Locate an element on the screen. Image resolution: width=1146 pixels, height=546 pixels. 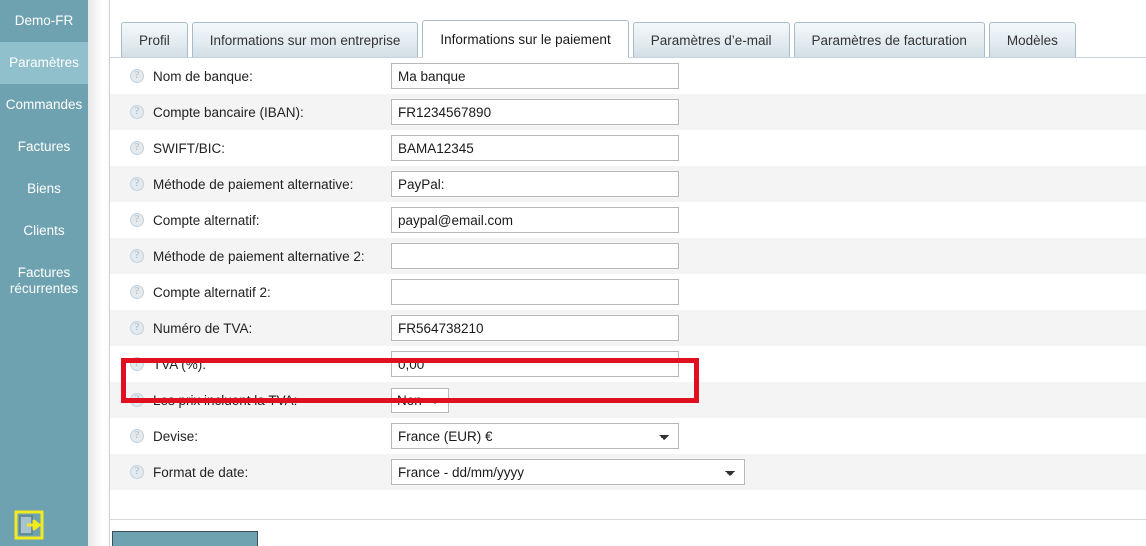
sidebar-item-label: Biens is located at coordinates (44, 188).